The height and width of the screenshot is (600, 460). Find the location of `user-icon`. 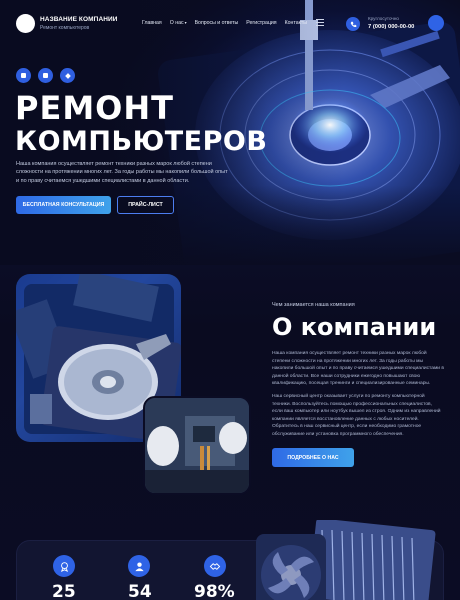

user-icon is located at coordinates (139, 566).